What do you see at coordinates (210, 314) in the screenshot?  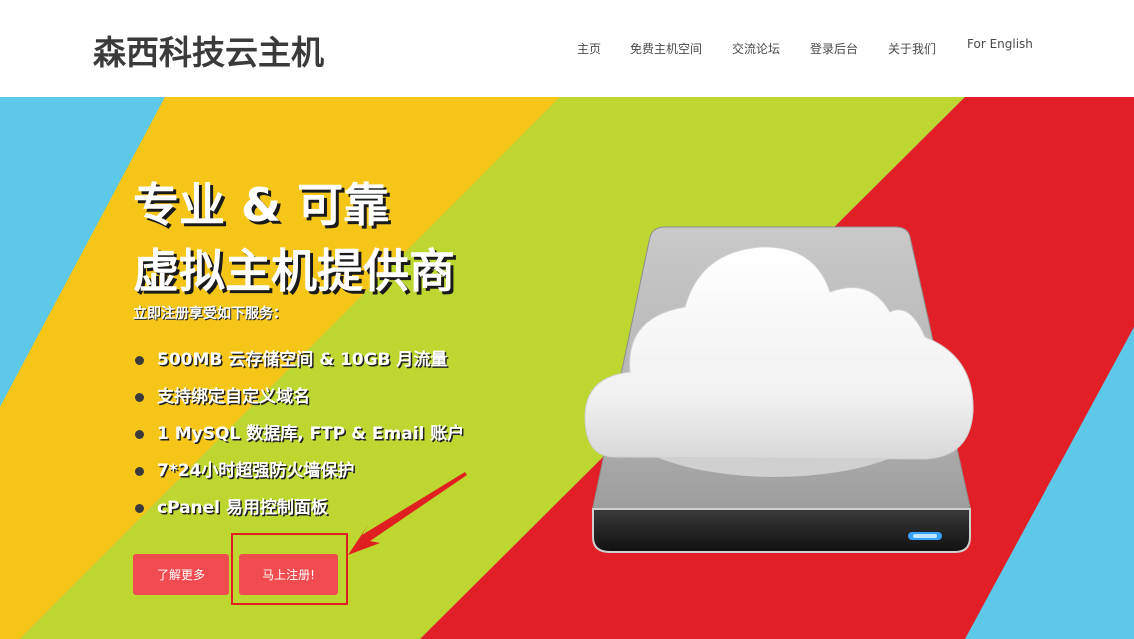 I see `hero-subtitle: 立即注册享受如下服务：` at bounding box center [210, 314].